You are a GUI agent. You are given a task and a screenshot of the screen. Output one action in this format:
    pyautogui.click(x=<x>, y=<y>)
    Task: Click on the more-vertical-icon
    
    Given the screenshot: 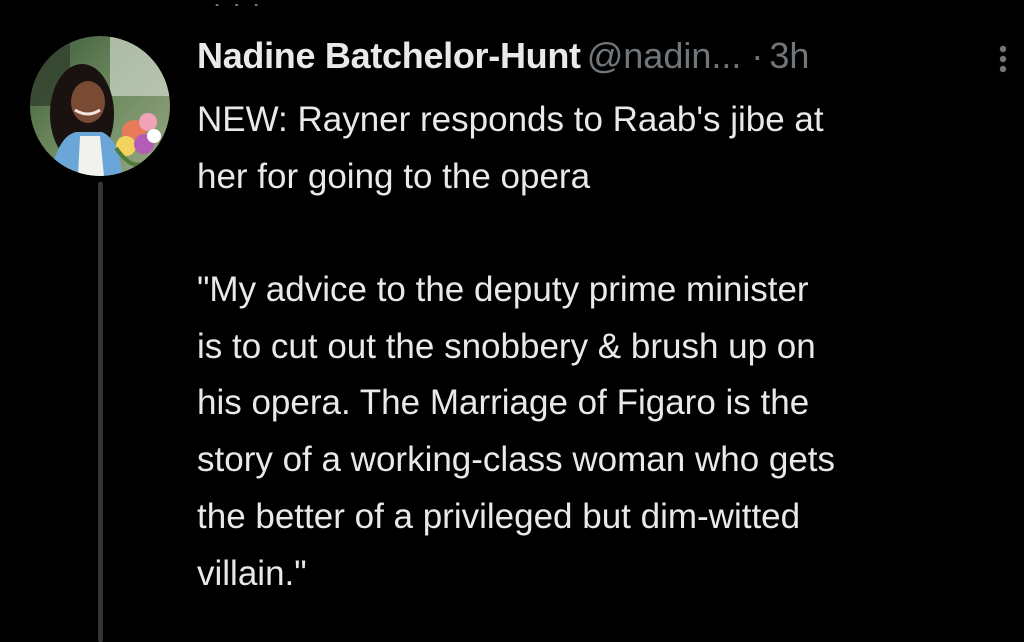 What is the action you would take?
    pyautogui.click(x=1003, y=58)
    